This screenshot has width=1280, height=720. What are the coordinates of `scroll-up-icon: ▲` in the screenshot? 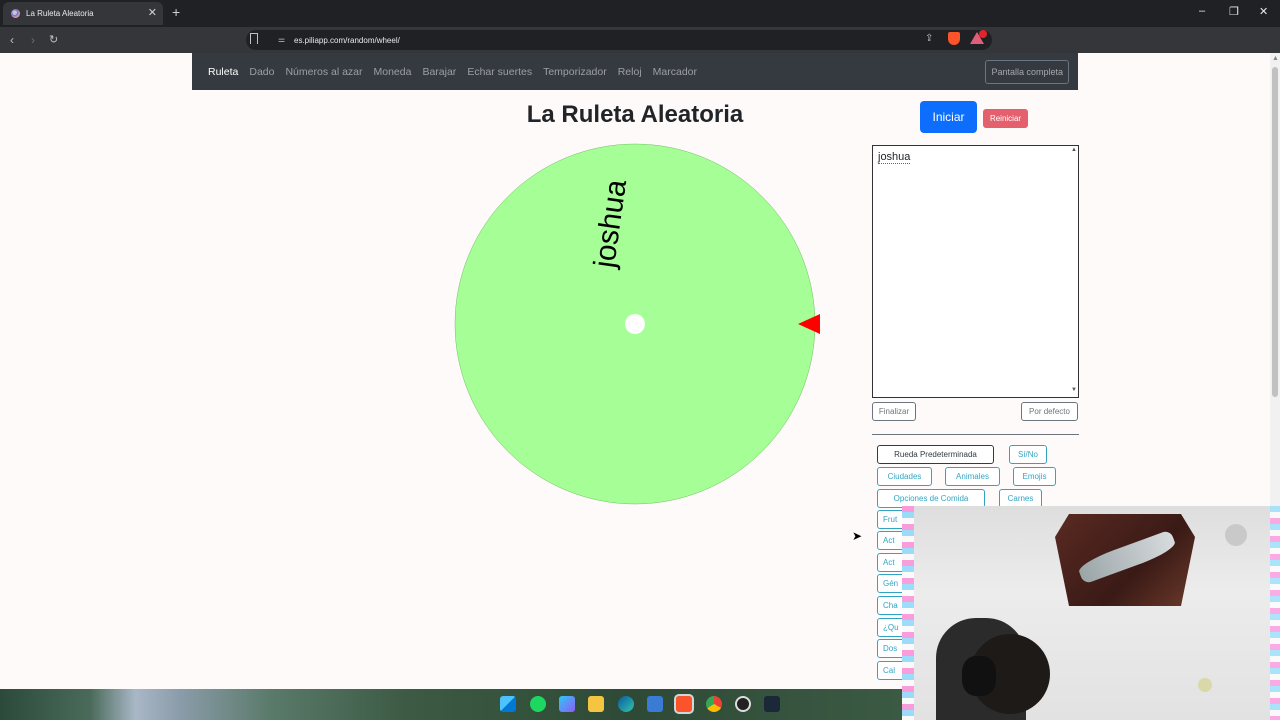 It's located at (1275, 58).